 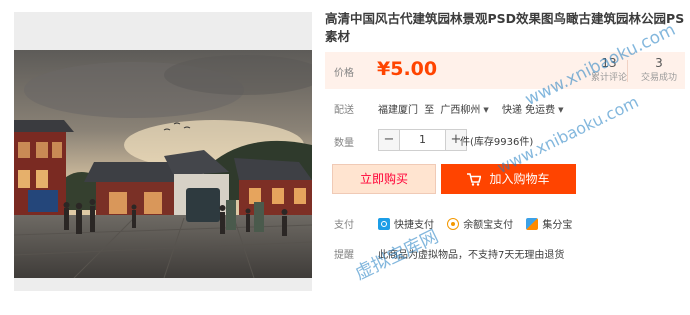 I want to click on sales-count: 3, so click(x=659, y=63).